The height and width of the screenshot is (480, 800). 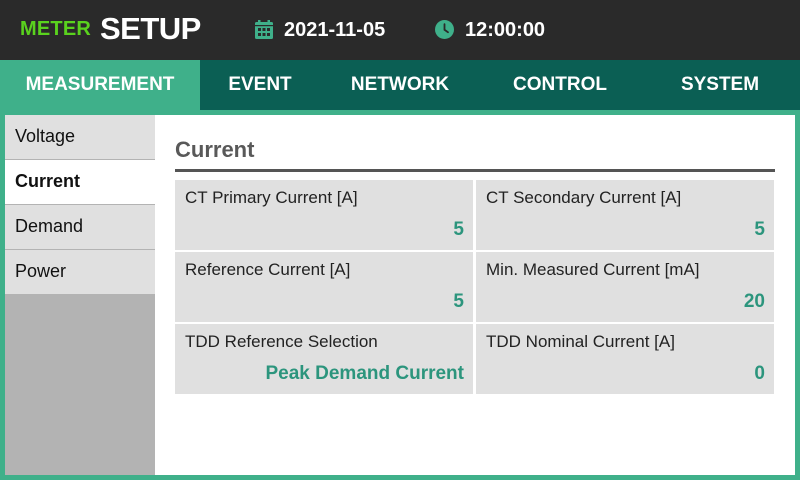 What do you see at coordinates (80, 227) in the screenshot?
I see `sidebar-item-demand: Demand` at bounding box center [80, 227].